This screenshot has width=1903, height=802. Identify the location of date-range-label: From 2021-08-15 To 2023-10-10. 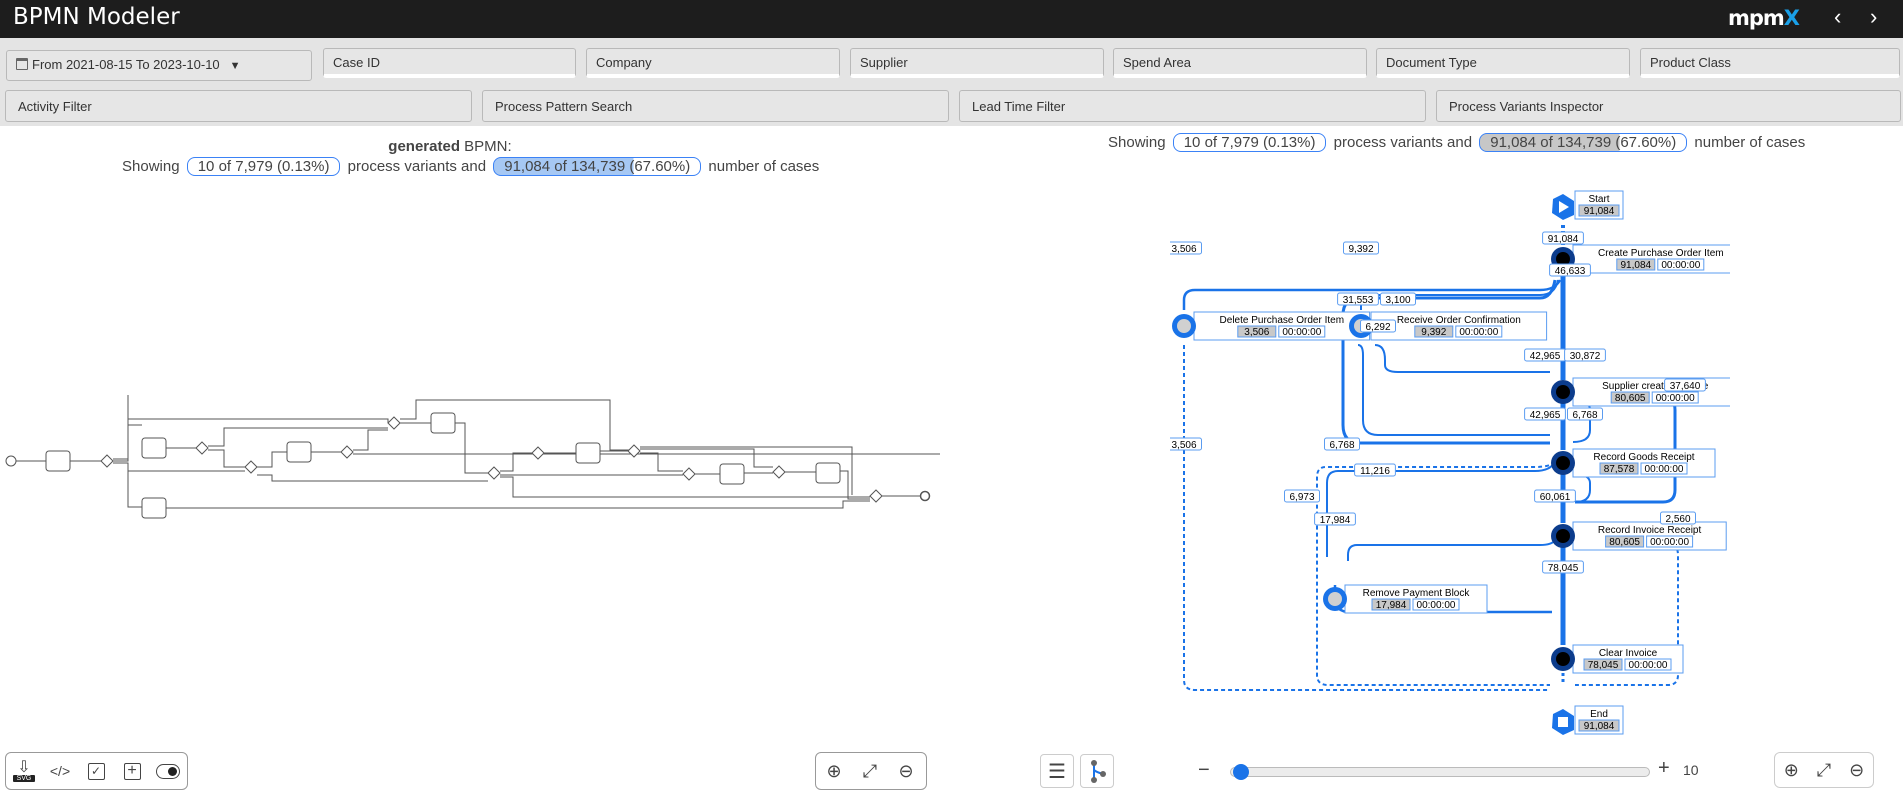
(126, 64).